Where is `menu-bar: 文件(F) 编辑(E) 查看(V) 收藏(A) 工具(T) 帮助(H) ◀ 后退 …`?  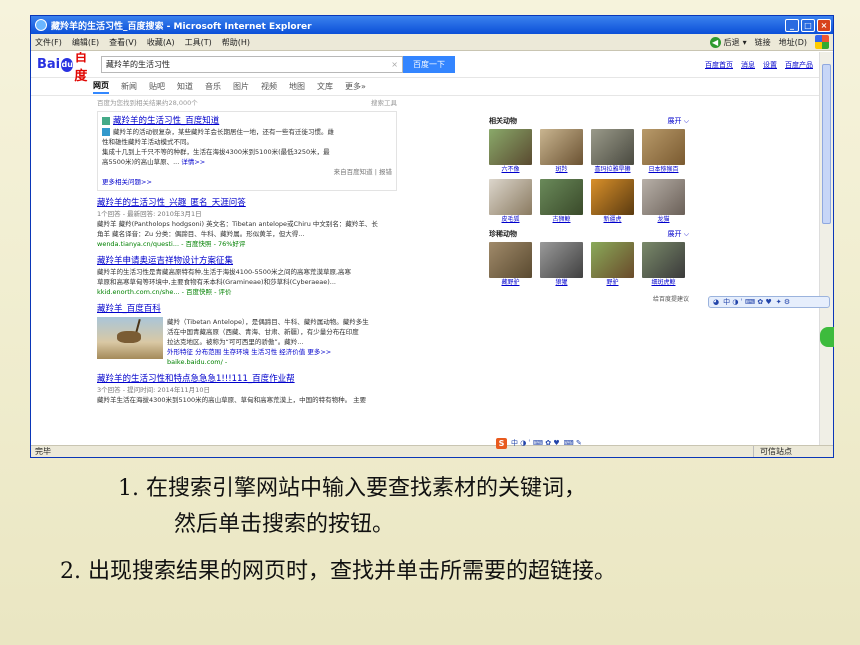 menu-bar: 文件(F) 编辑(E) 查看(V) 收藏(A) 工具(T) 帮助(H) ◀ 后退 … is located at coordinates (432, 42).